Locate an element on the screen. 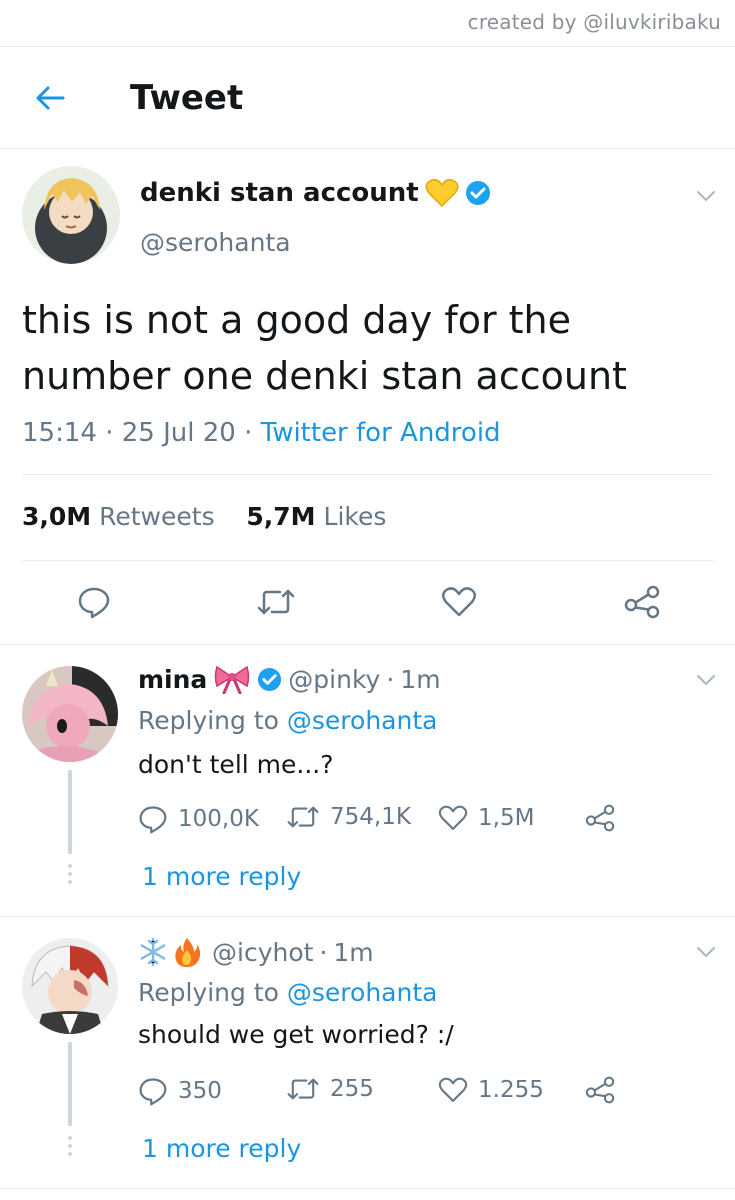 This screenshot has height=1200, width=735. page-title: Tweet is located at coordinates (187, 98).